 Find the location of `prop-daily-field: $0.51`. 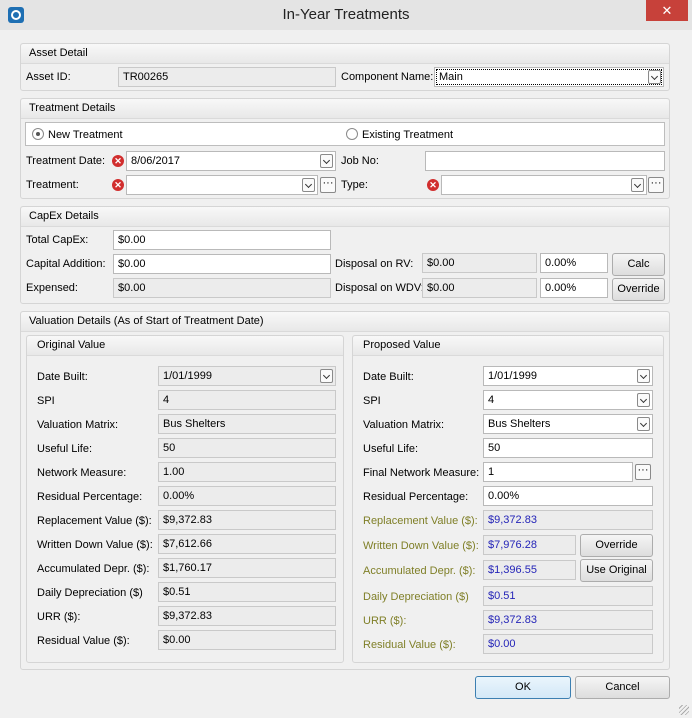

prop-daily-field: $0.51 is located at coordinates (568, 596).